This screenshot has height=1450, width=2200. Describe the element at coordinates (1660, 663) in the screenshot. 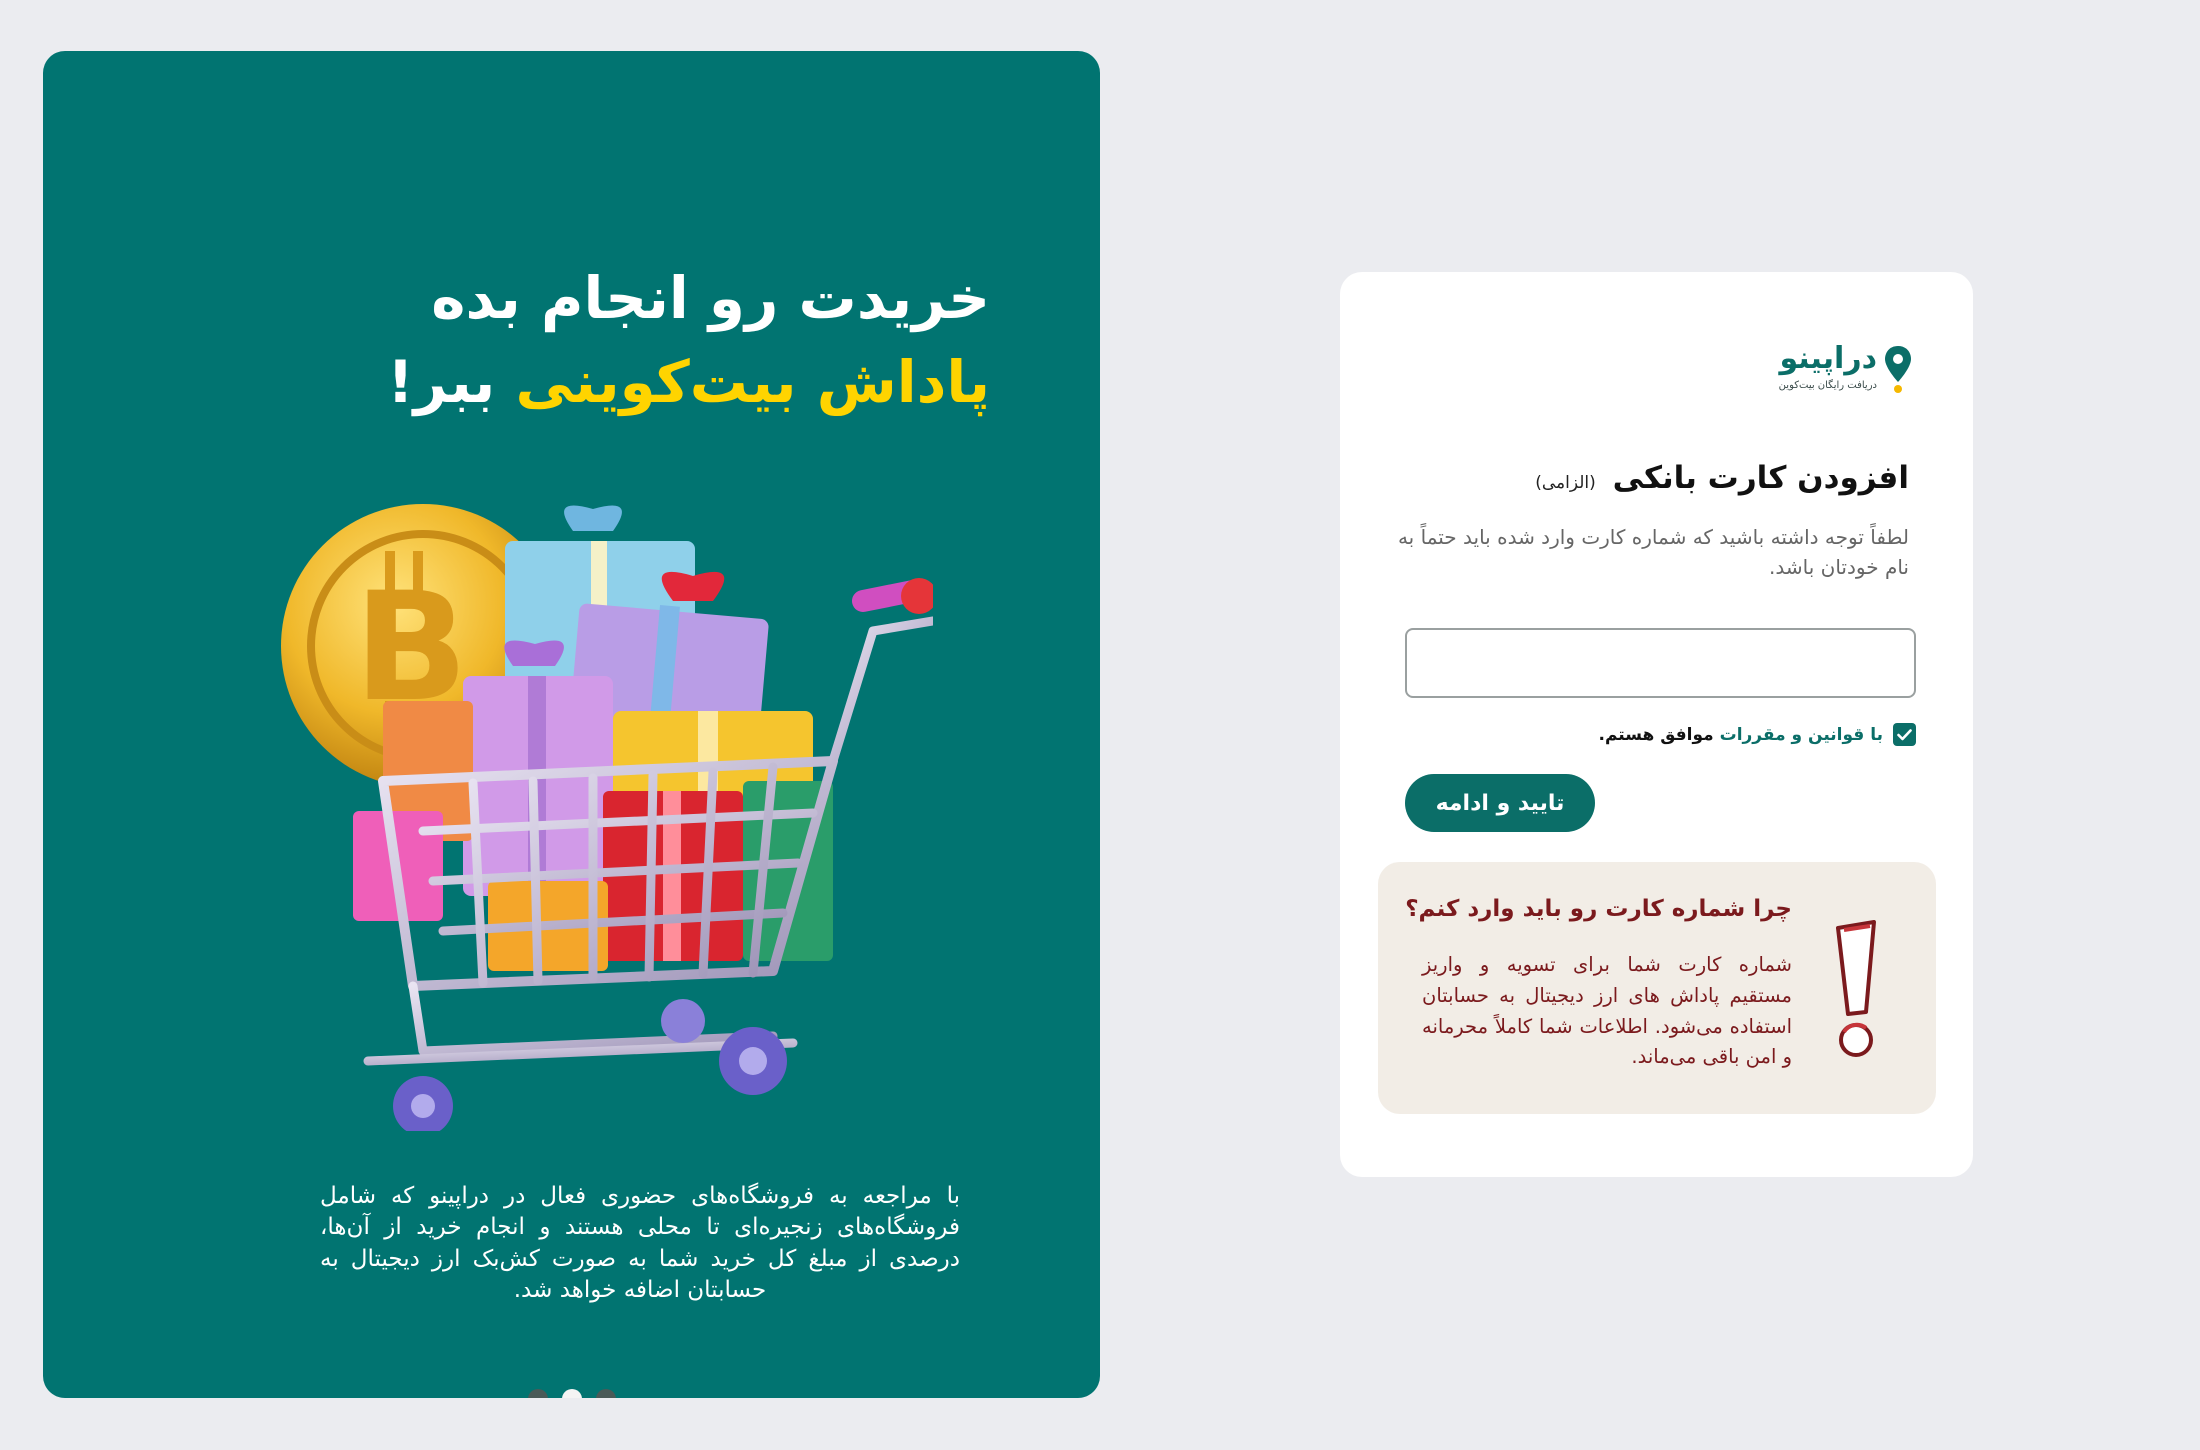

I see `card-number-input` at that location.